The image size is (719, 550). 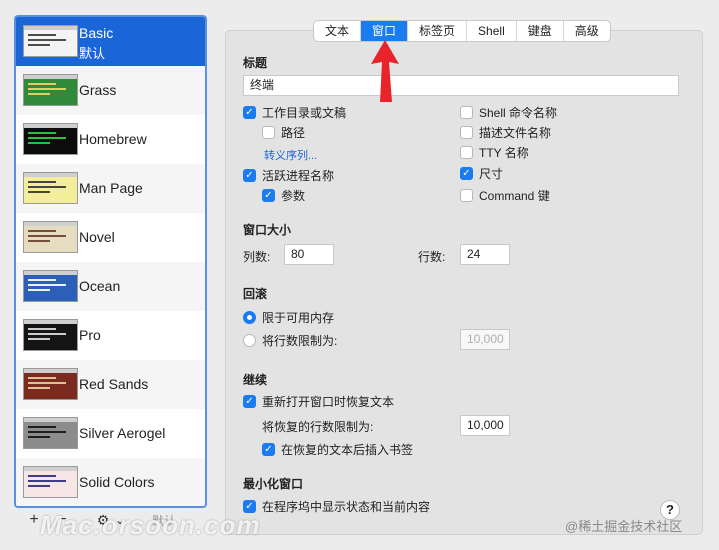 I want to click on profile-name: Grass, so click(x=98, y=90).